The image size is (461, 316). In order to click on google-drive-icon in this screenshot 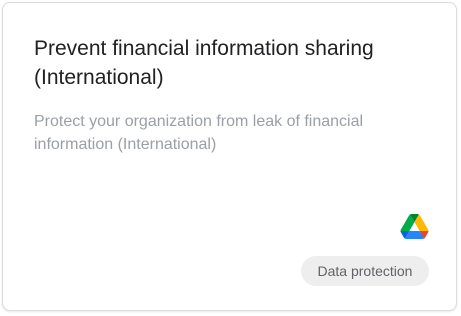, I will do `click(414, 226)`.